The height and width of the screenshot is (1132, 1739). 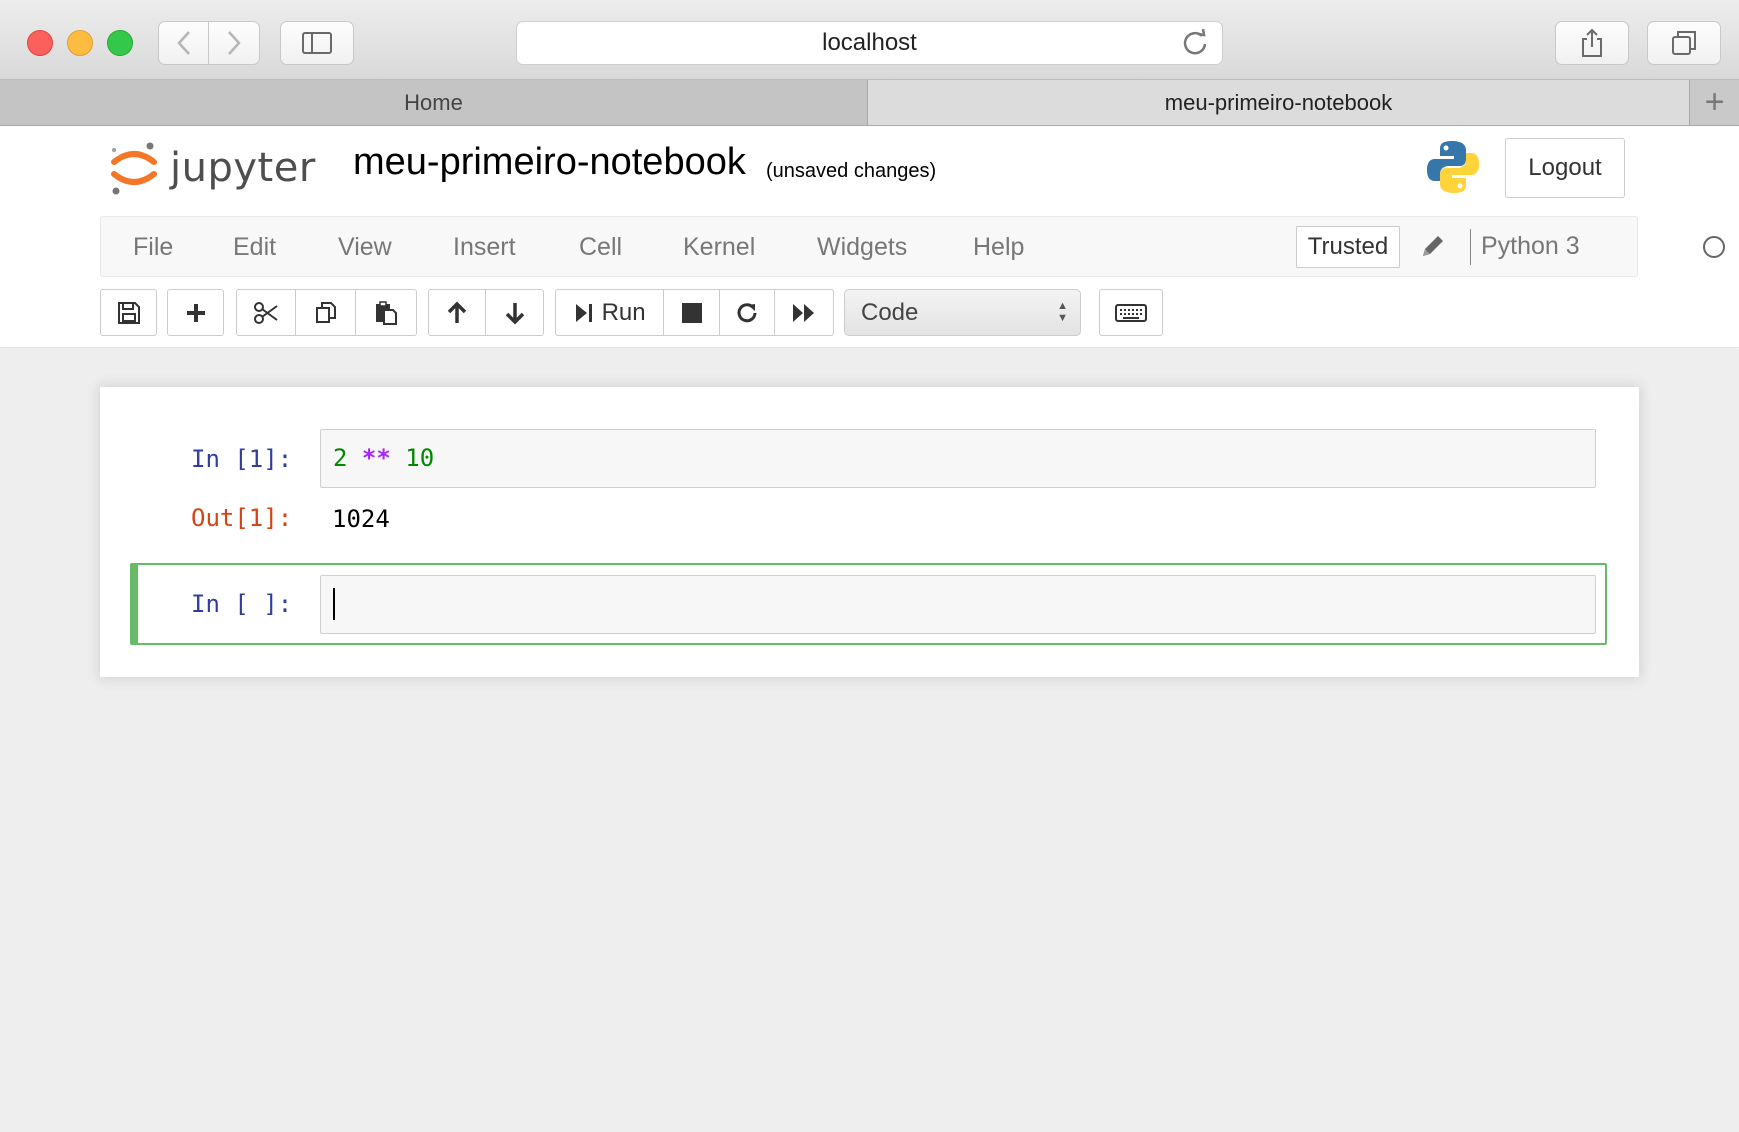 I want to click on code-input-area-active, so click(x=958, y=604).